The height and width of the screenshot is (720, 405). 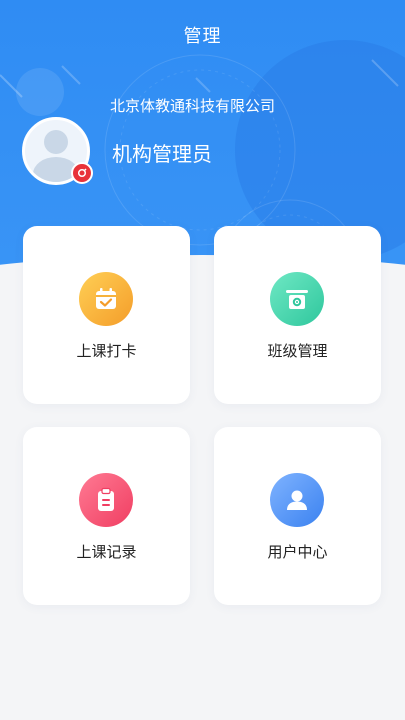 What do you see at coordinates (162, 154) in the screenshot?
I see `user-role: 机构管理员` at bounding box center [162, 154].